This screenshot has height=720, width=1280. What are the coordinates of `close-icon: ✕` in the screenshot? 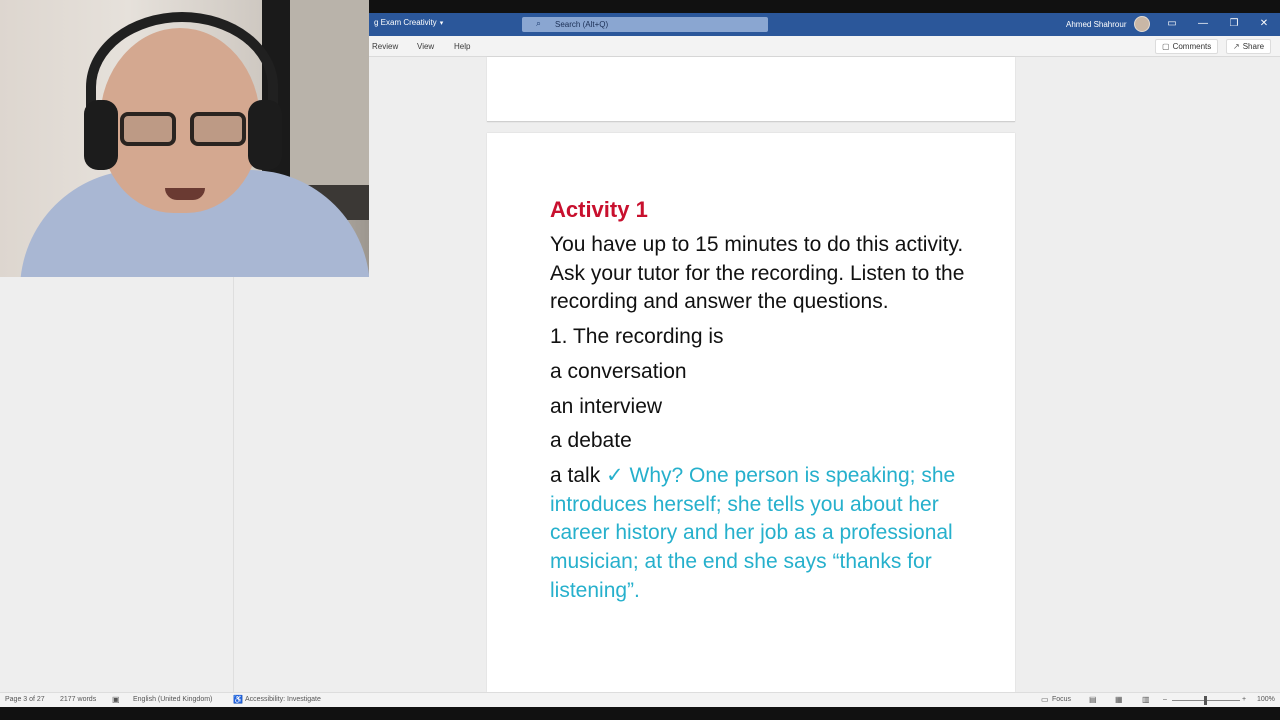 It's located at (1264, 24).